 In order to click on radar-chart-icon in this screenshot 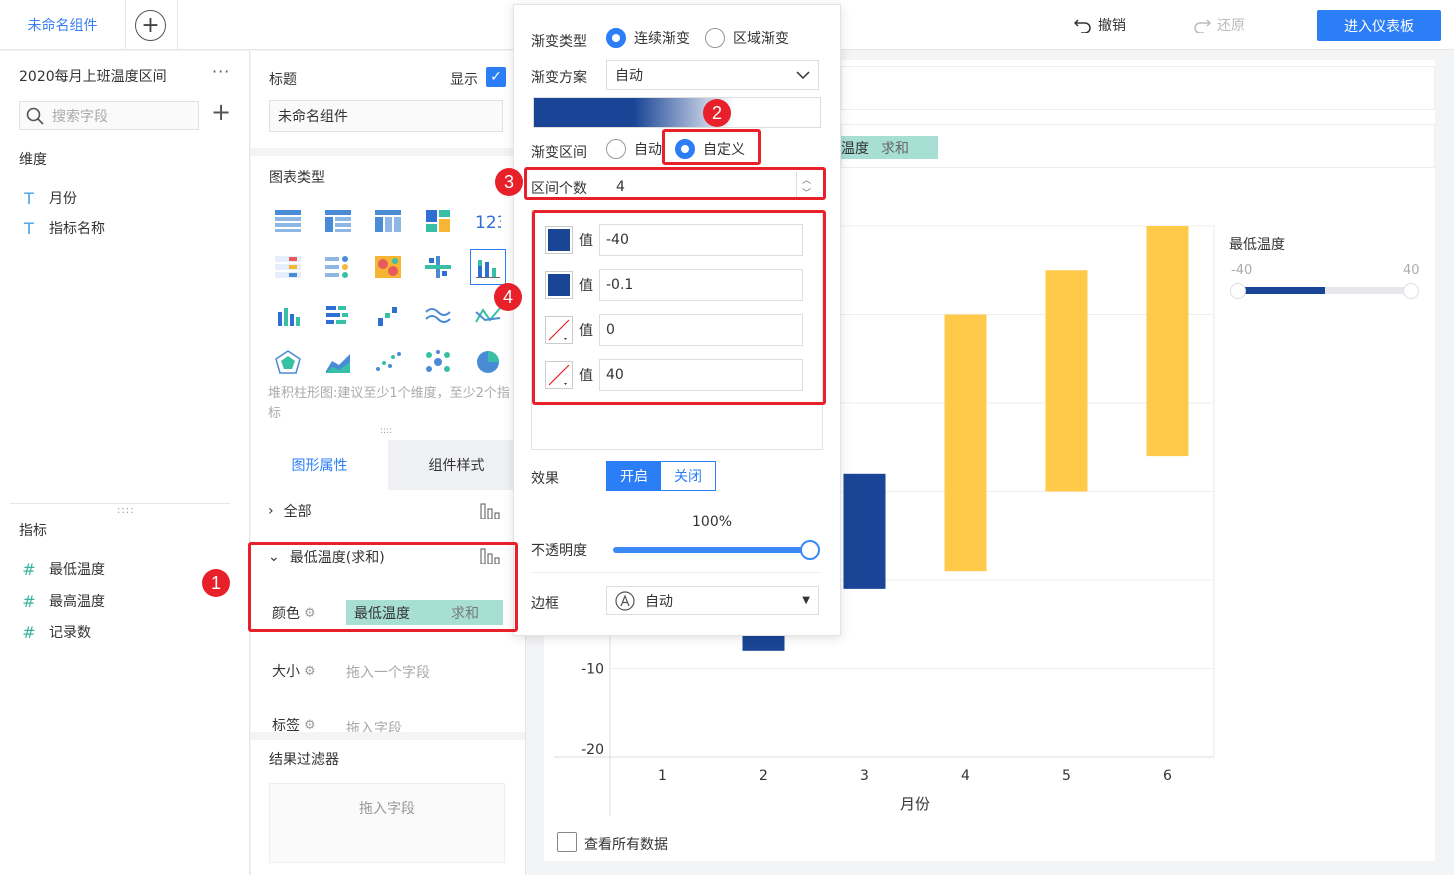, I will do `click(288, 362)`.